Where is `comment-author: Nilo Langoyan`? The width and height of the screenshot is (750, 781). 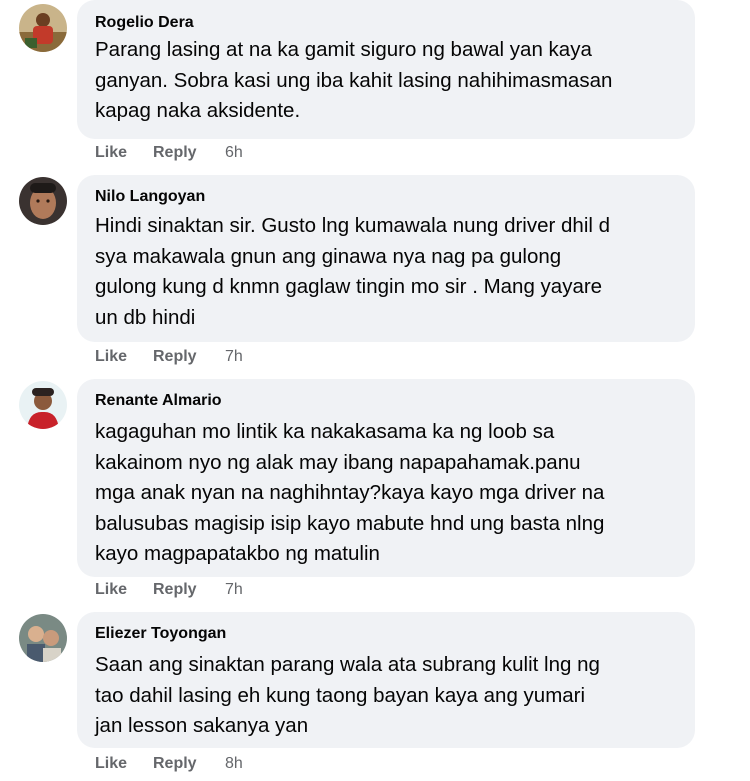 comment-author: Nilo Langoyan is located at coordinates (150, 197).